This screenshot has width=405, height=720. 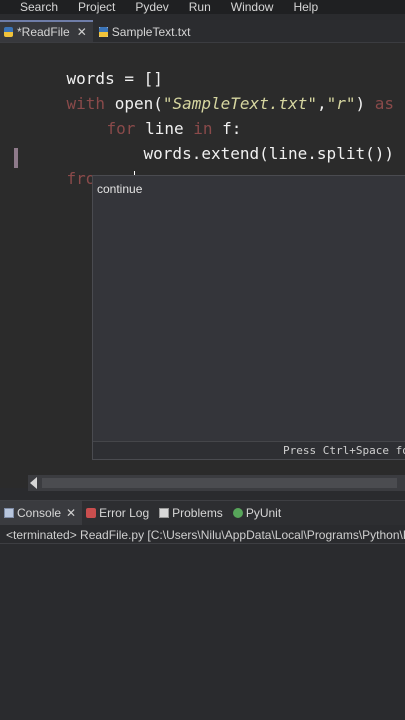 I want to click on code-token: f:, so click(x=399, y=103).